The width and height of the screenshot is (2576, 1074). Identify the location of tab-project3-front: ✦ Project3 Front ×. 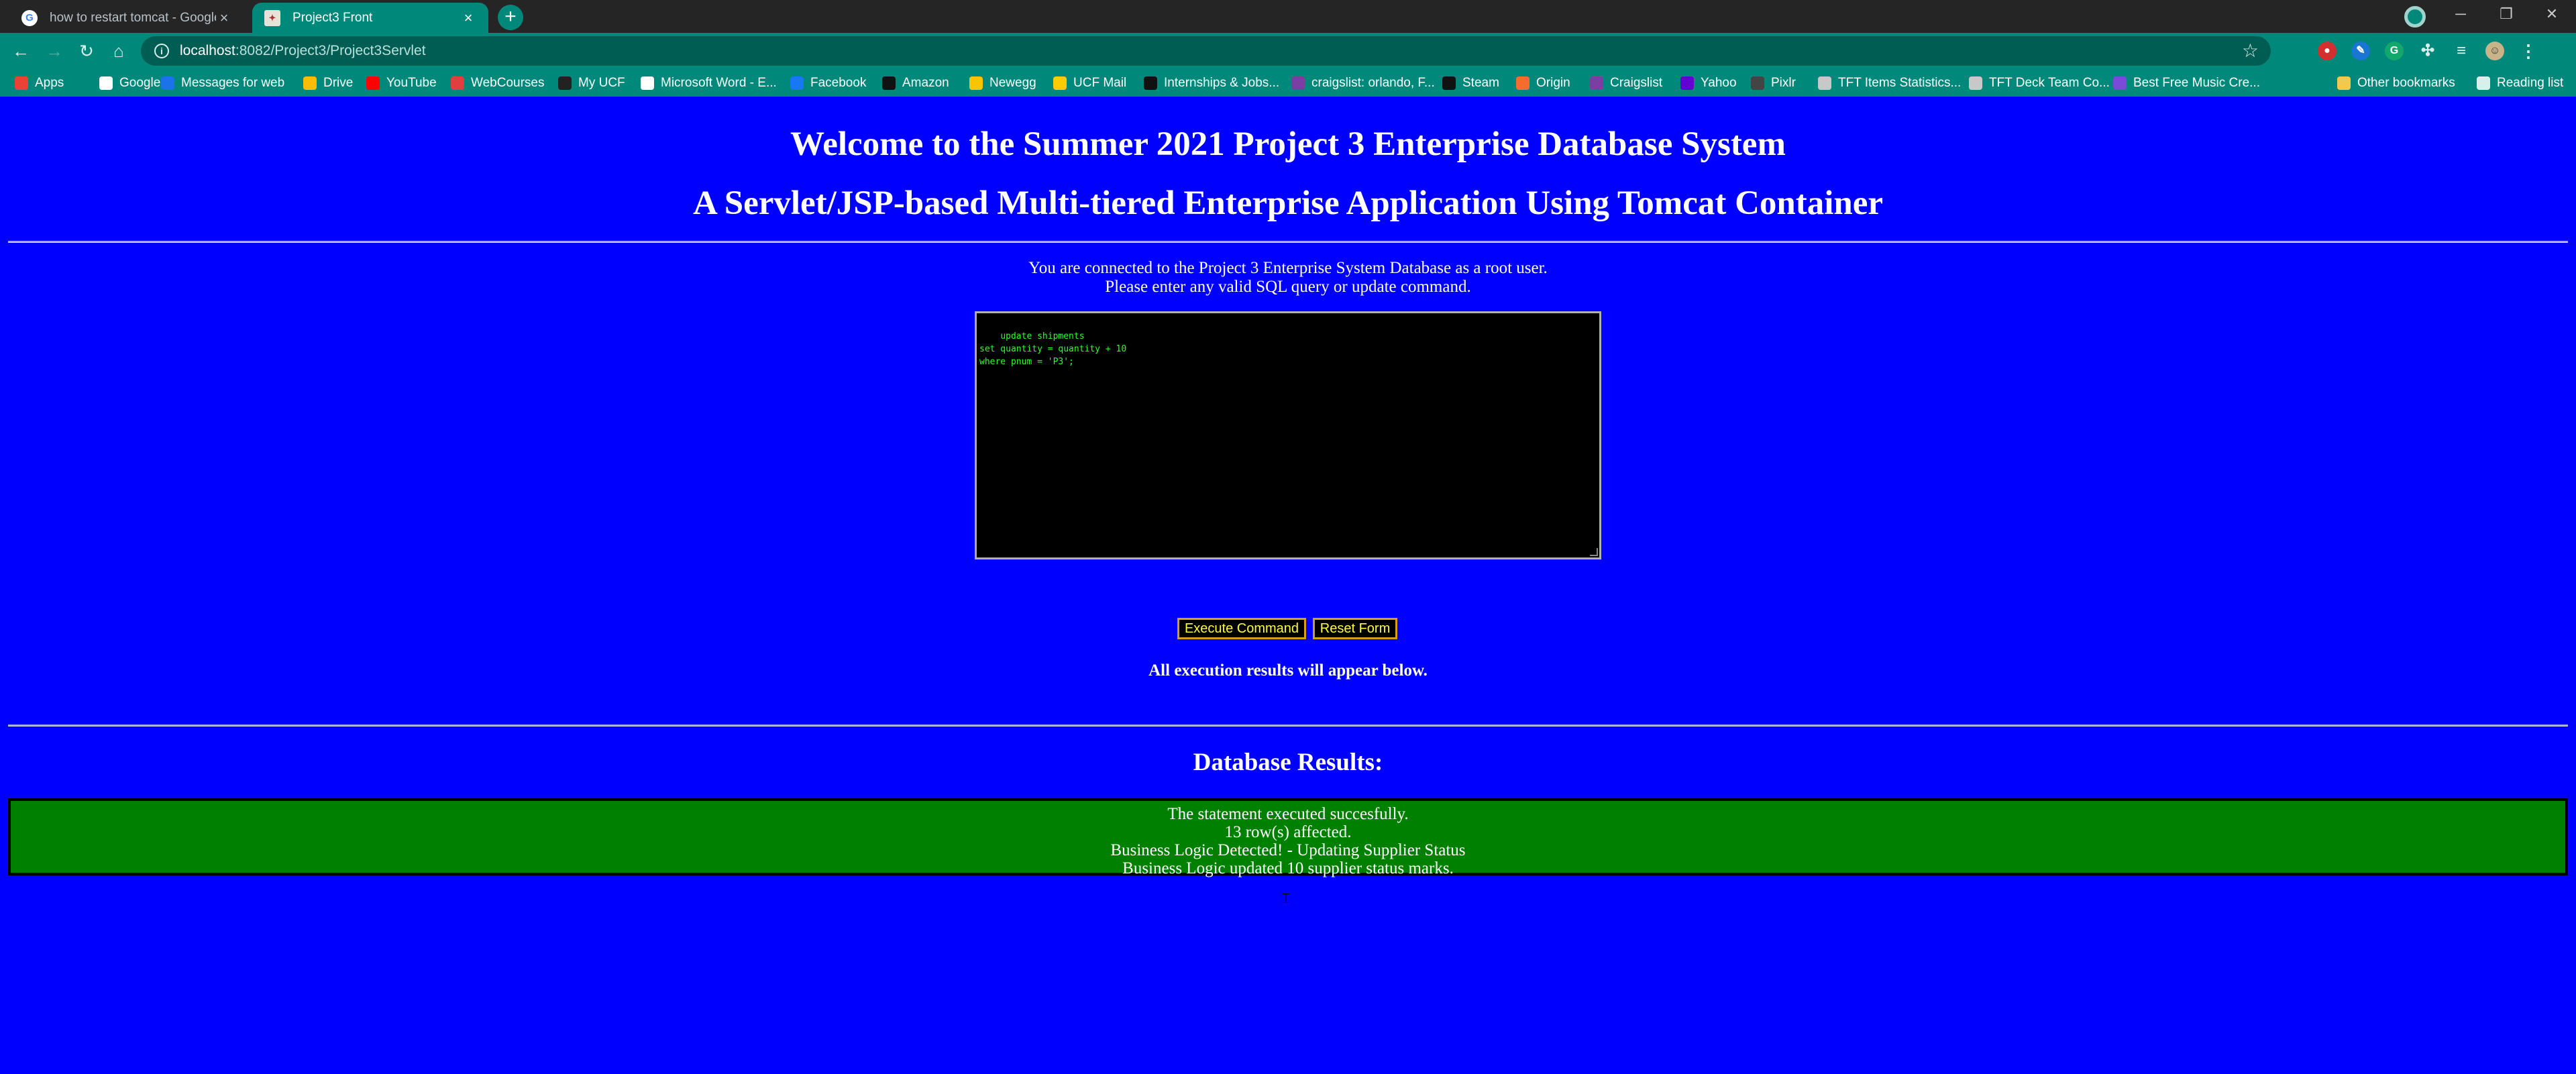
(370, 18).